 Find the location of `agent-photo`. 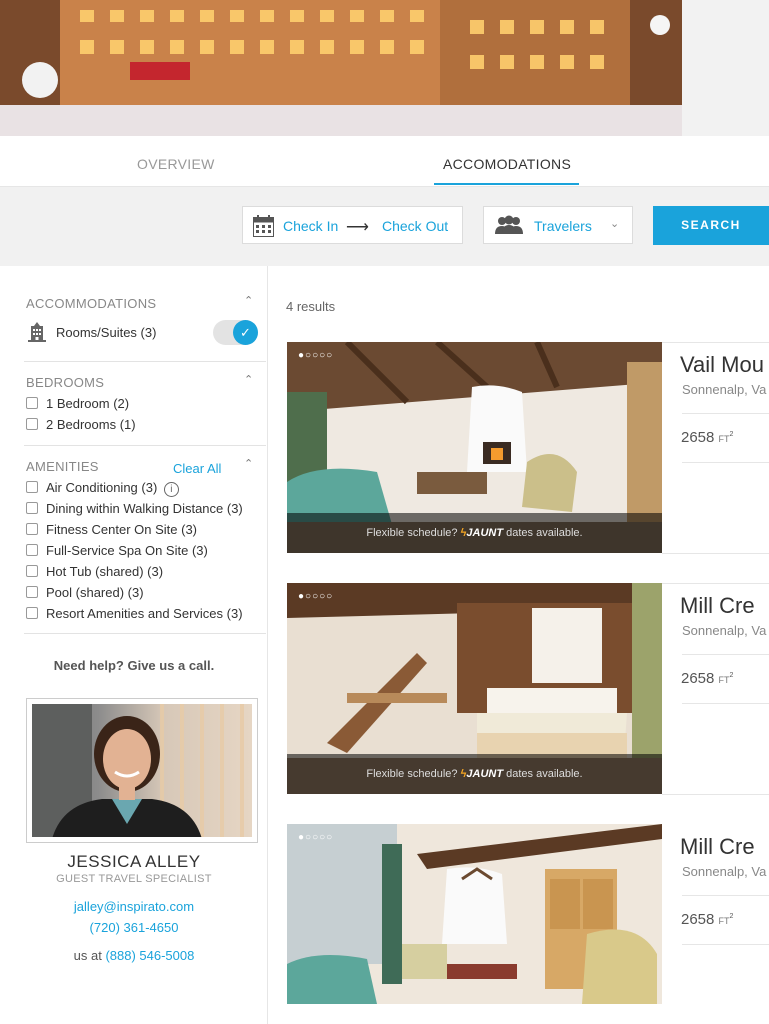

agent-photo is located at coordinates (142, 770).